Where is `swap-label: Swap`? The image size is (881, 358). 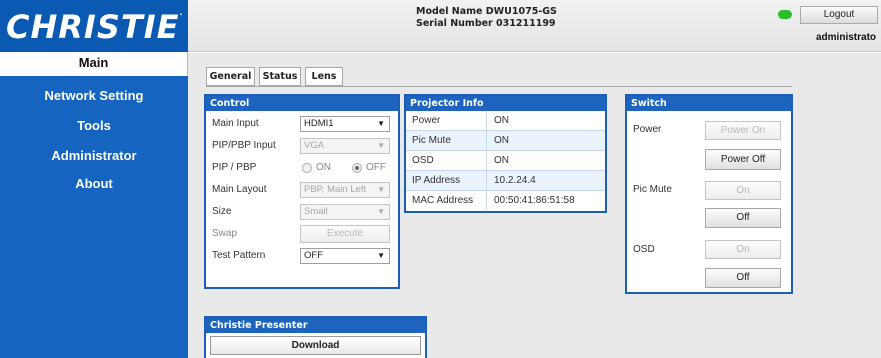
swap-label: Swap is located at coordinates (225, 233).